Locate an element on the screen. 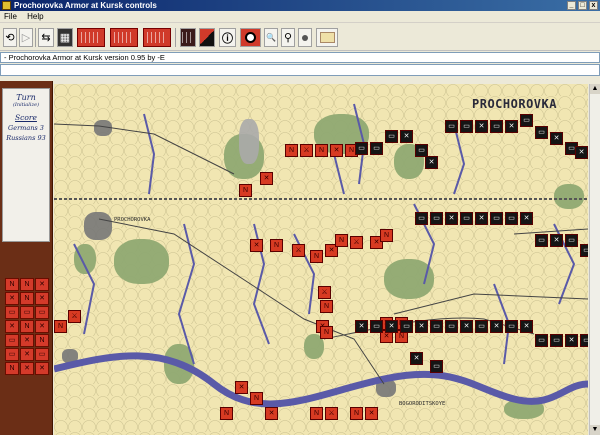 This screenshot has width=600, height=435. pin-button is located at coordinates (305, 37).